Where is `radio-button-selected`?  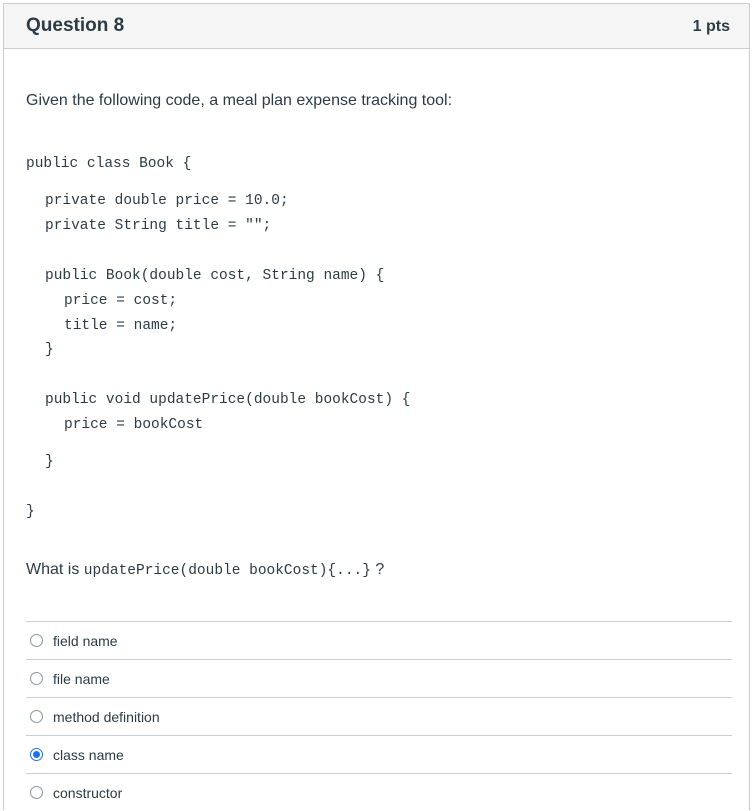 radio-button-selected is located at coordinates (36, 754).